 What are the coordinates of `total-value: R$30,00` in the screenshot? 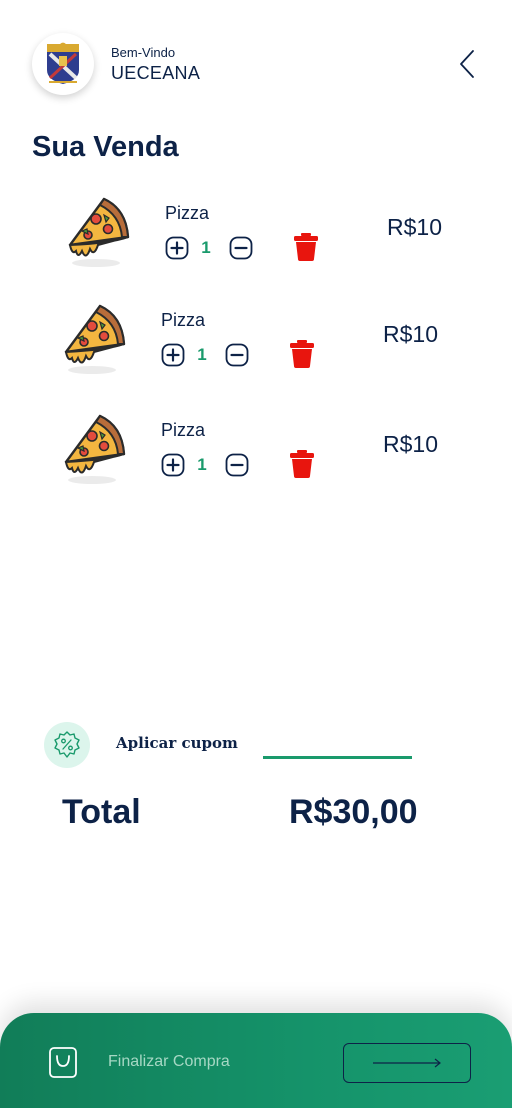 It's located at (353, 812).